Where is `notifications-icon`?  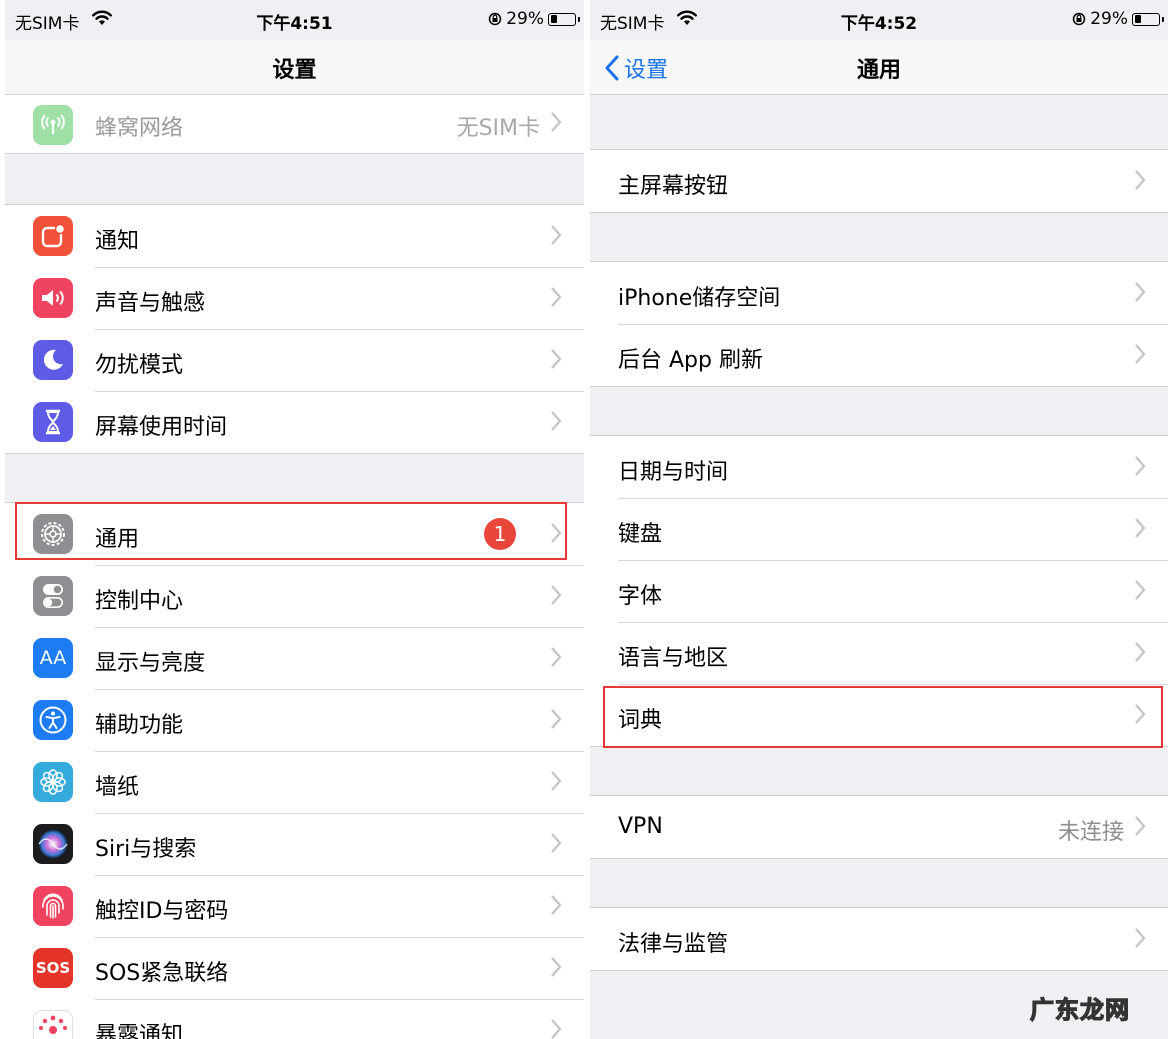
notifications-icon is located at coordinates (53, 236).